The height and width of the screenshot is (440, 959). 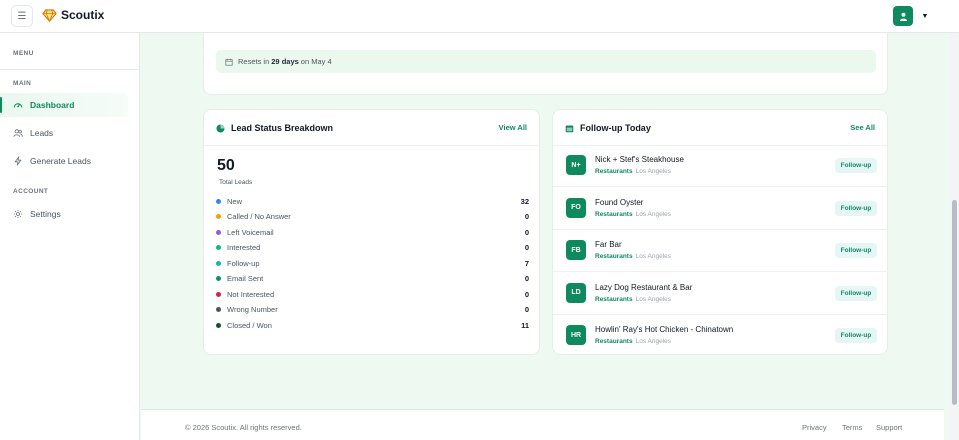 I want to click on status-row: Interested 0, so click(x=372, y=248).